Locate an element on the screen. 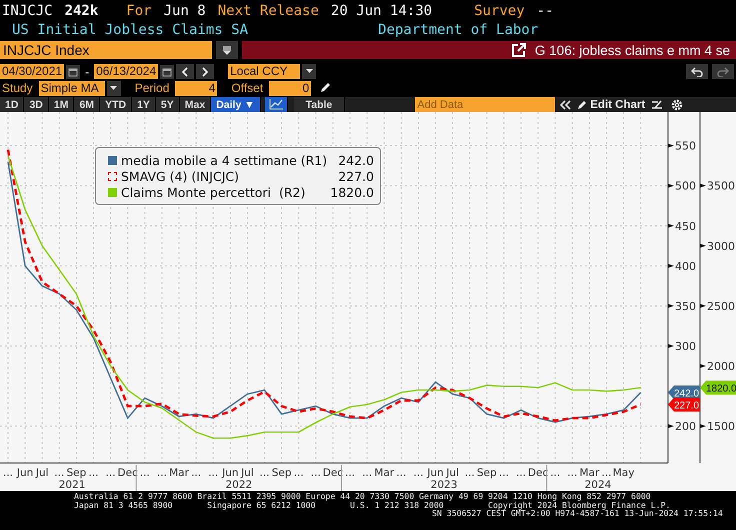 The width and height of the screenshot is (736, 530). table-button: Table is located at coordinates (320, 104).